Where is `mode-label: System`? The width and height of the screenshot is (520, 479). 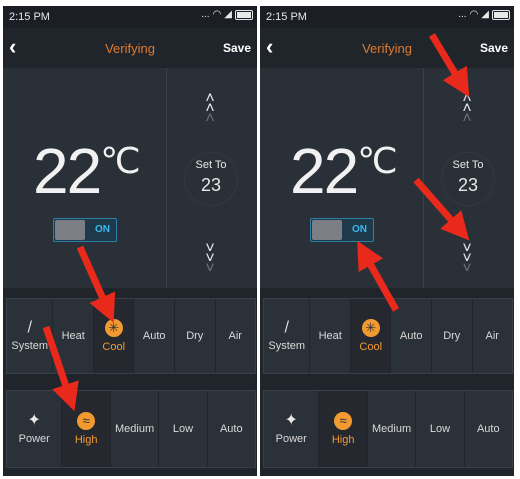
mode-label: System is located at coordinates (287, 346).